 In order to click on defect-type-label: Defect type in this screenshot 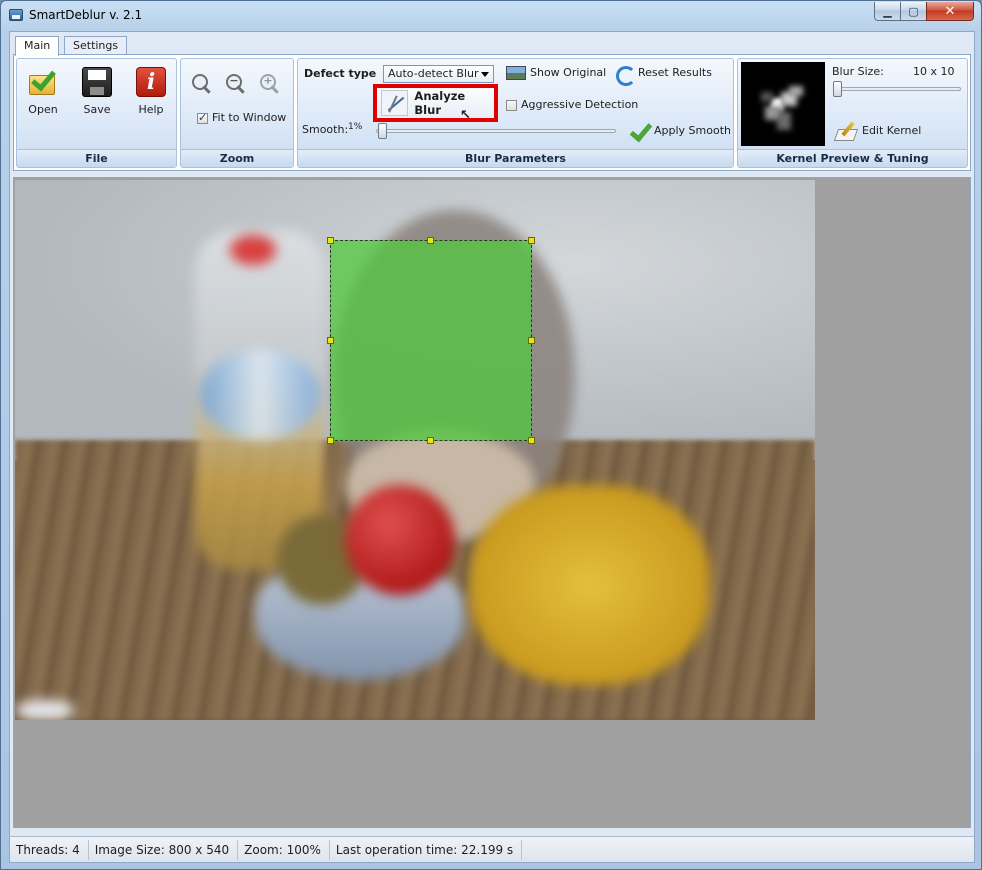, I will do `click(340, 73)`.